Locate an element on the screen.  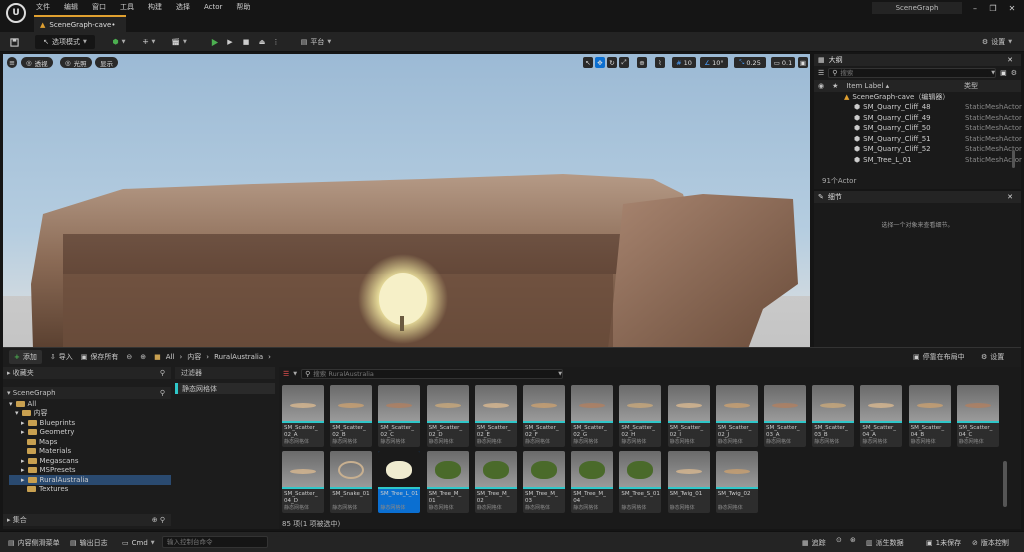
surface-snap-icon: ⌇ is located at coordinates (660, 62).